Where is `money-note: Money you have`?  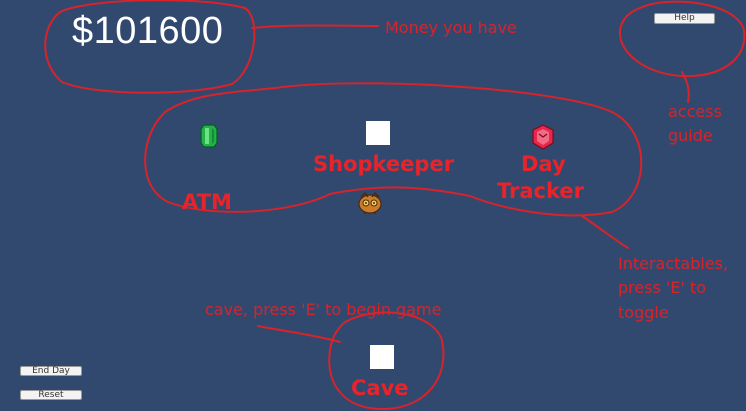 money-note: Money you have is located at coordinates (451, 27).